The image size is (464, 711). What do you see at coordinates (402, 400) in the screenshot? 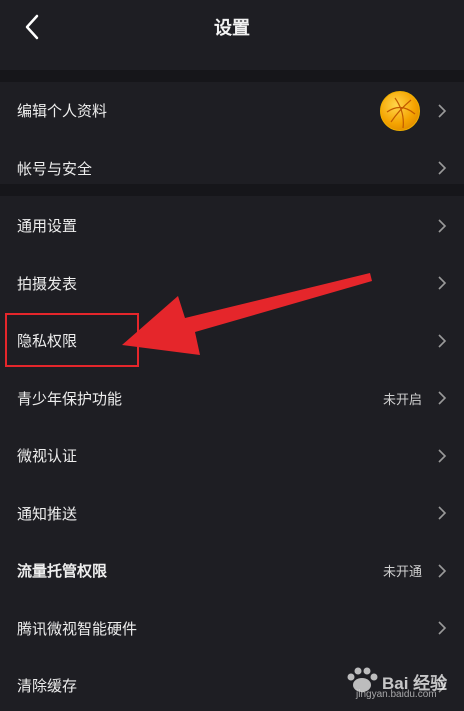
I see `status-text: 未开启` at bounding box center [402, 400].